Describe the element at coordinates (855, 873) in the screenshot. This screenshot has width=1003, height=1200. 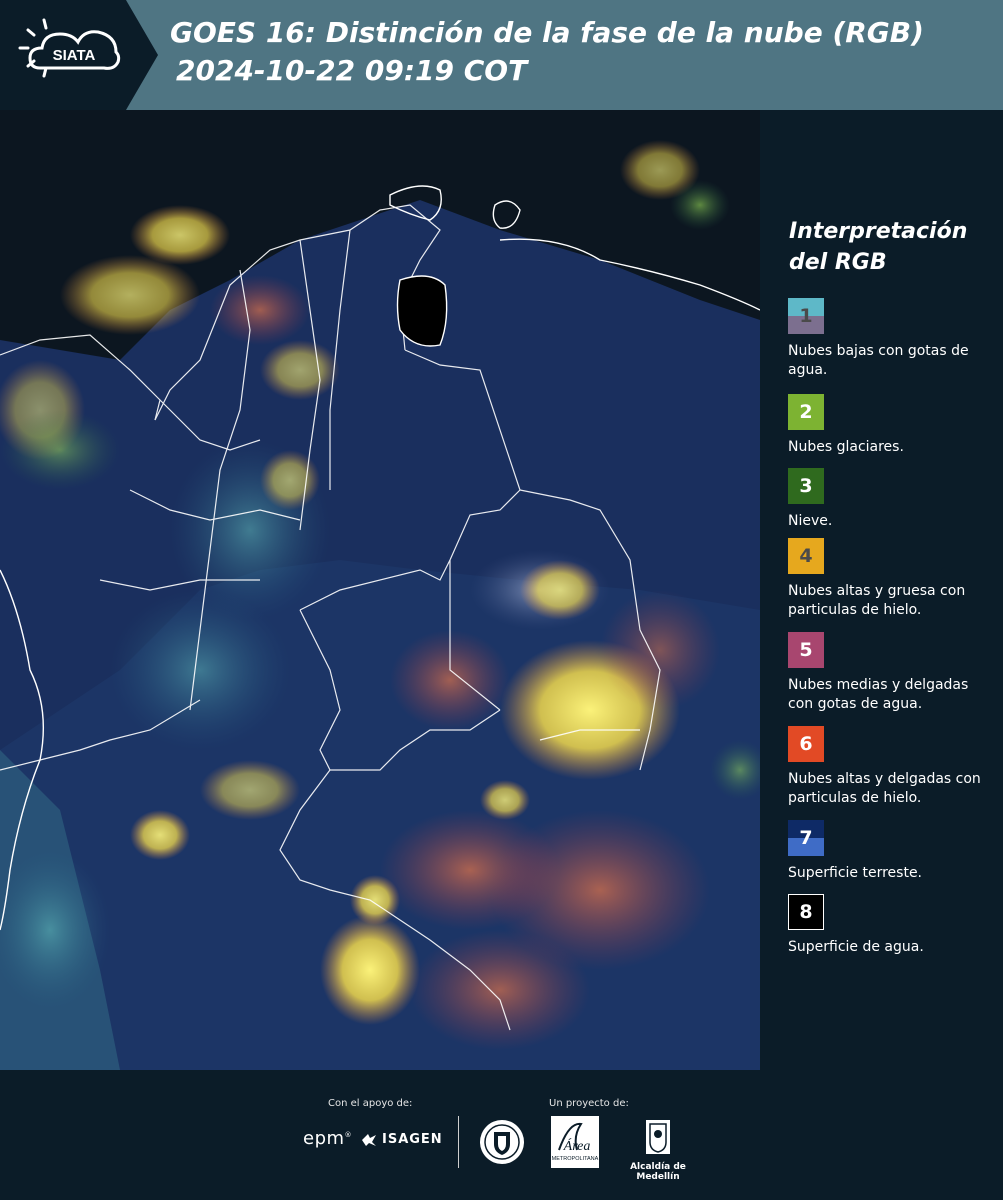
I see `legend-label: Superficie terreste.` at that location.